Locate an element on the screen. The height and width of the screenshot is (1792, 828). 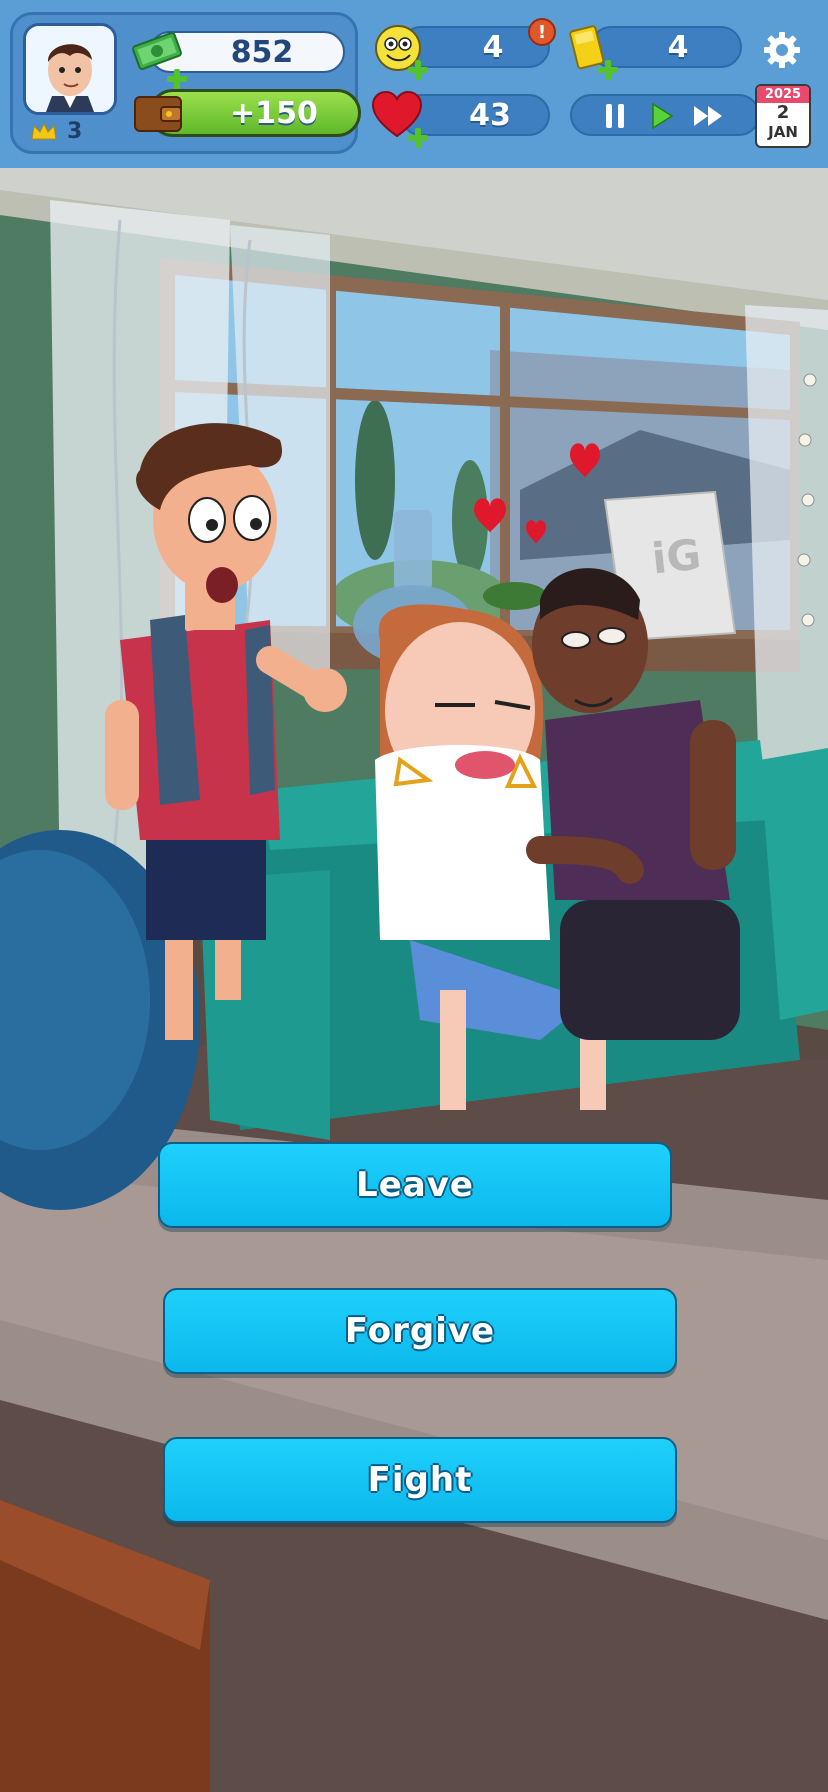
cash-icon is located at coordinates (157, 51).